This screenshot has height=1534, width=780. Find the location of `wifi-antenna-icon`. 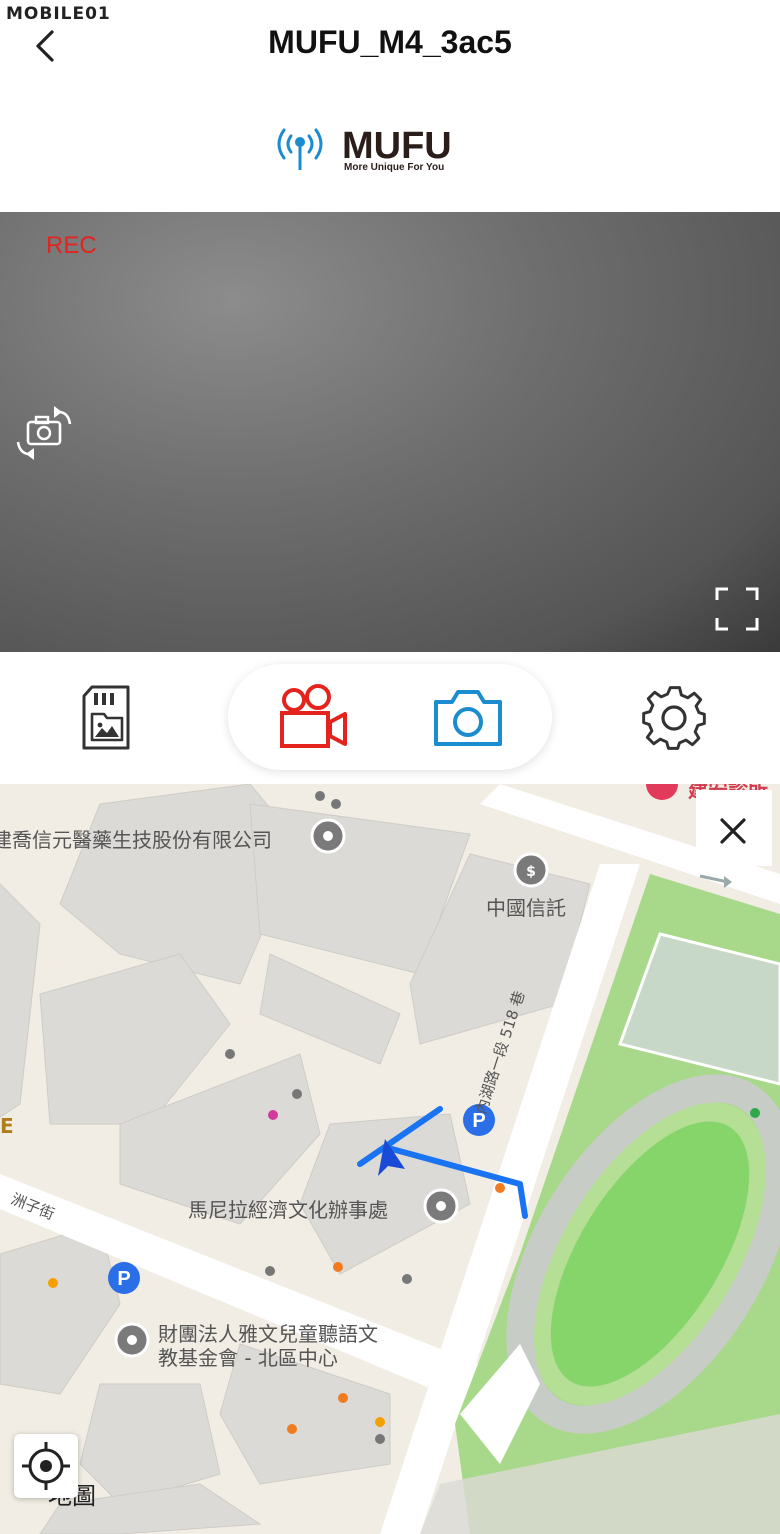

wifi-antenna-icon is located at coordinates (300, 149).